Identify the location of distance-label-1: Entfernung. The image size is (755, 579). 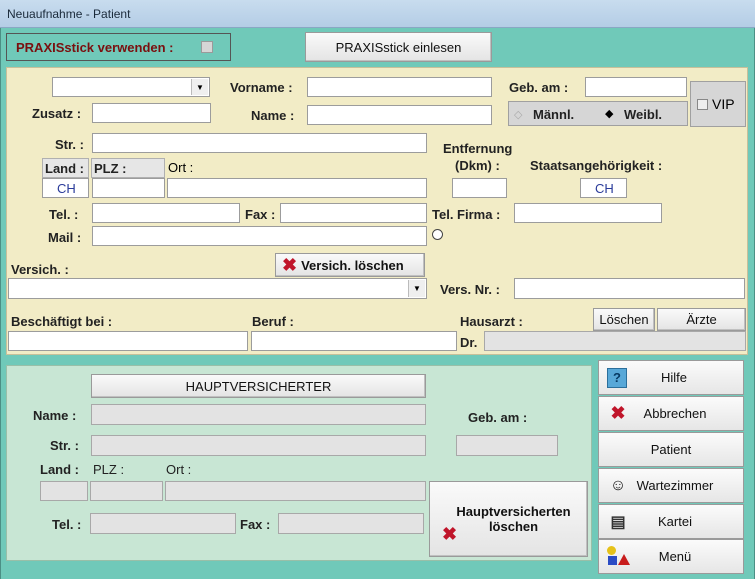
(478, 148).